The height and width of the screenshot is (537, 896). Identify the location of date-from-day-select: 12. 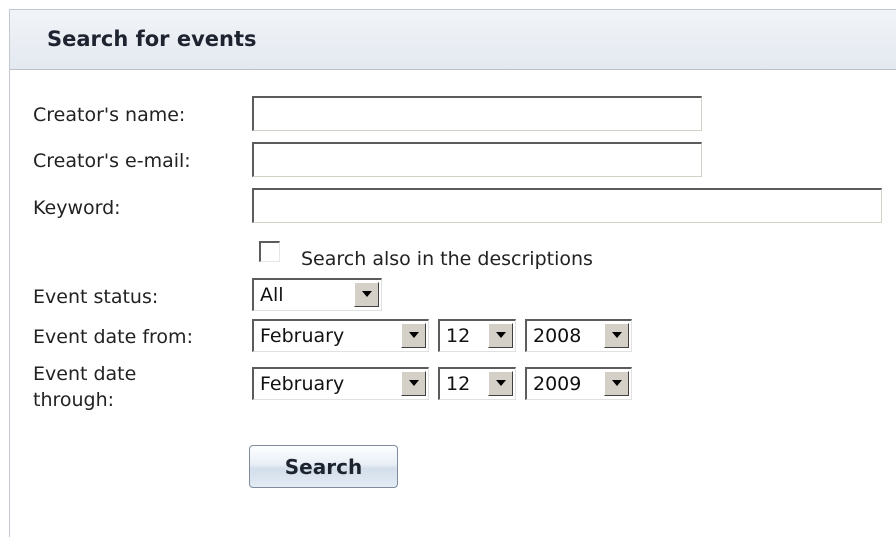
(477, 335).